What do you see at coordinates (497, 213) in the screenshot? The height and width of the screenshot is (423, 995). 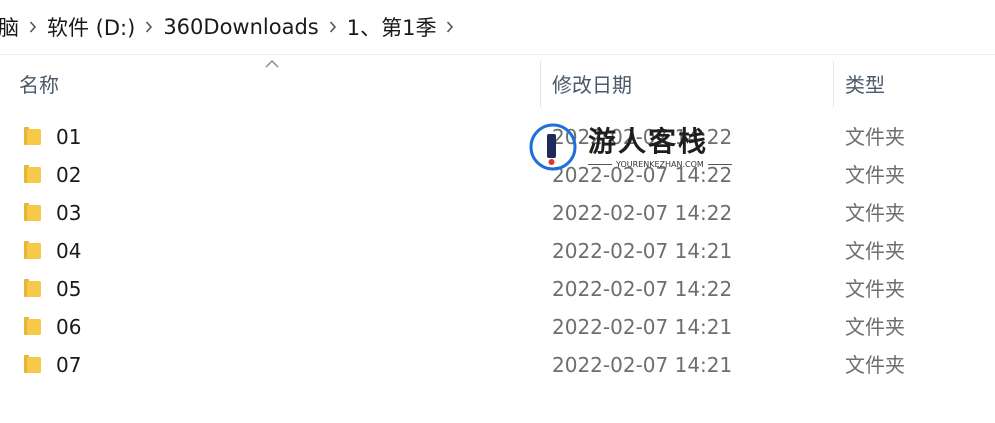 I see `file-row: 03 2022-02-07 14:22 文件夹` at bounding box center [497, 213].